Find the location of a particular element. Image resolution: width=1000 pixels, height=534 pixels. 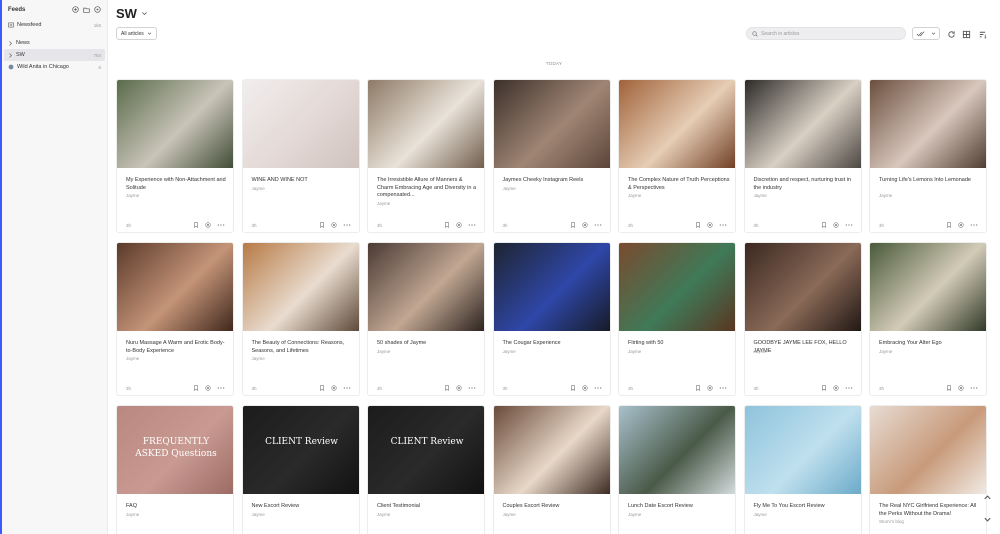

search-box is located at coordinates (826, 33).